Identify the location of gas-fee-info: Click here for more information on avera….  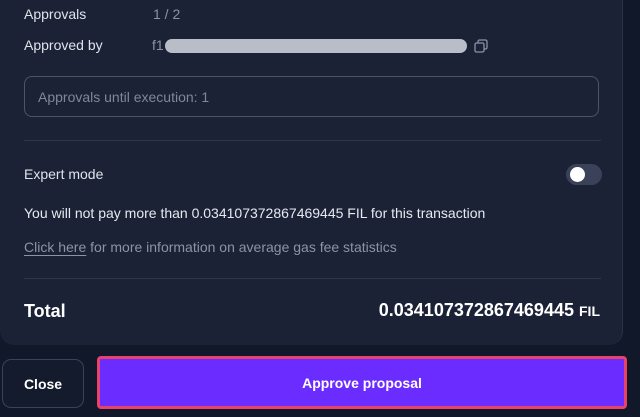
(210, 247).